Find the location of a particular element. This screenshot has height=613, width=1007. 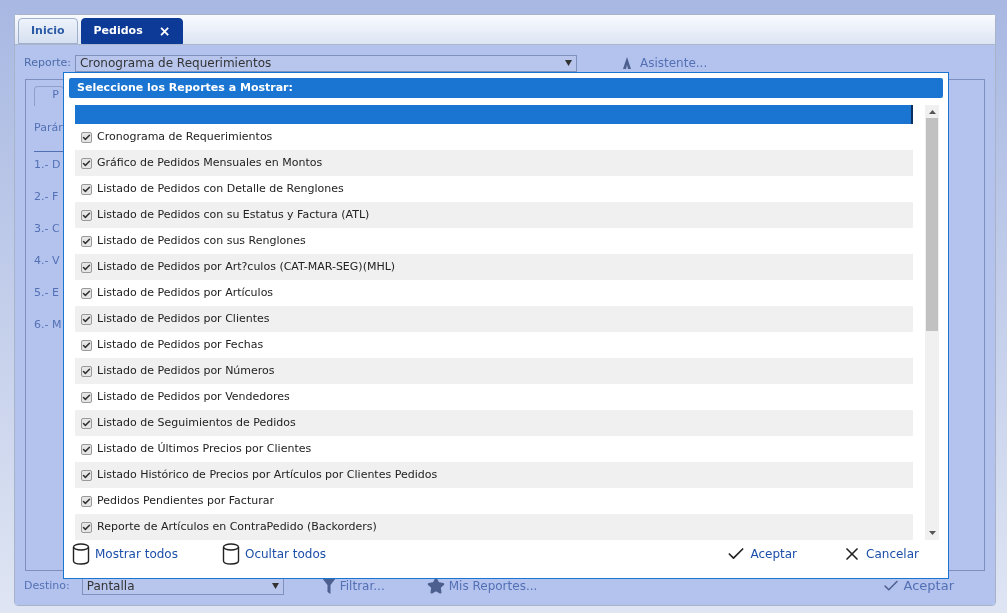

scroll-up-icon is located at coordinates (932, 112).